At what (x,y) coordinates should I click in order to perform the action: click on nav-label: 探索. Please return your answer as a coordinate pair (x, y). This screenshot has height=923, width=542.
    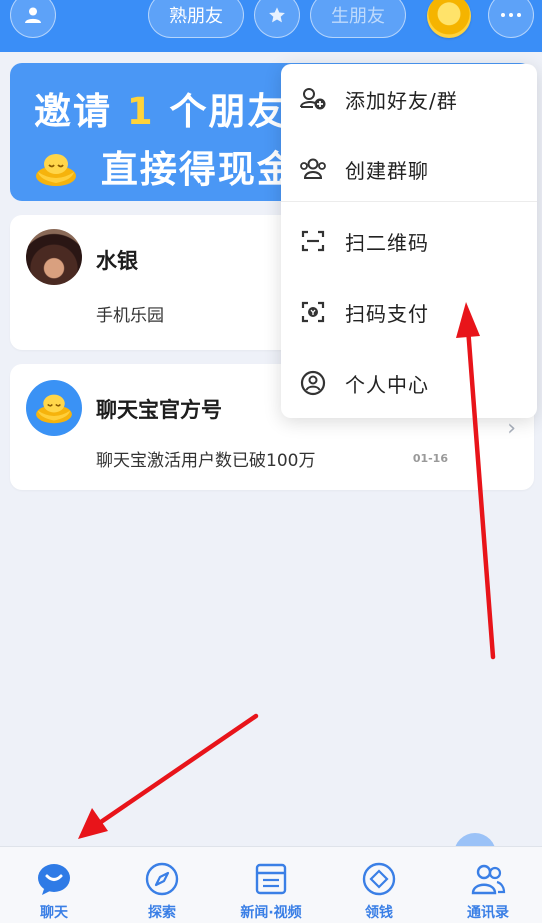
    Looking at the image, I should click on (162, 913).